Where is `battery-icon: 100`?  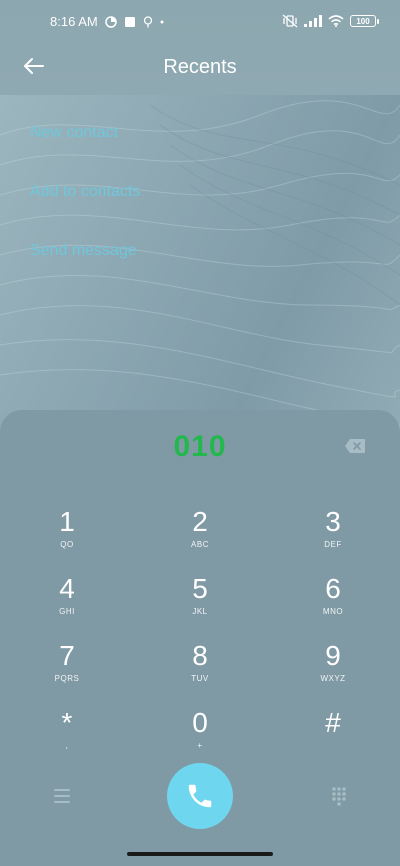
battery-icon: 100 is located at coordinates (364, 21).